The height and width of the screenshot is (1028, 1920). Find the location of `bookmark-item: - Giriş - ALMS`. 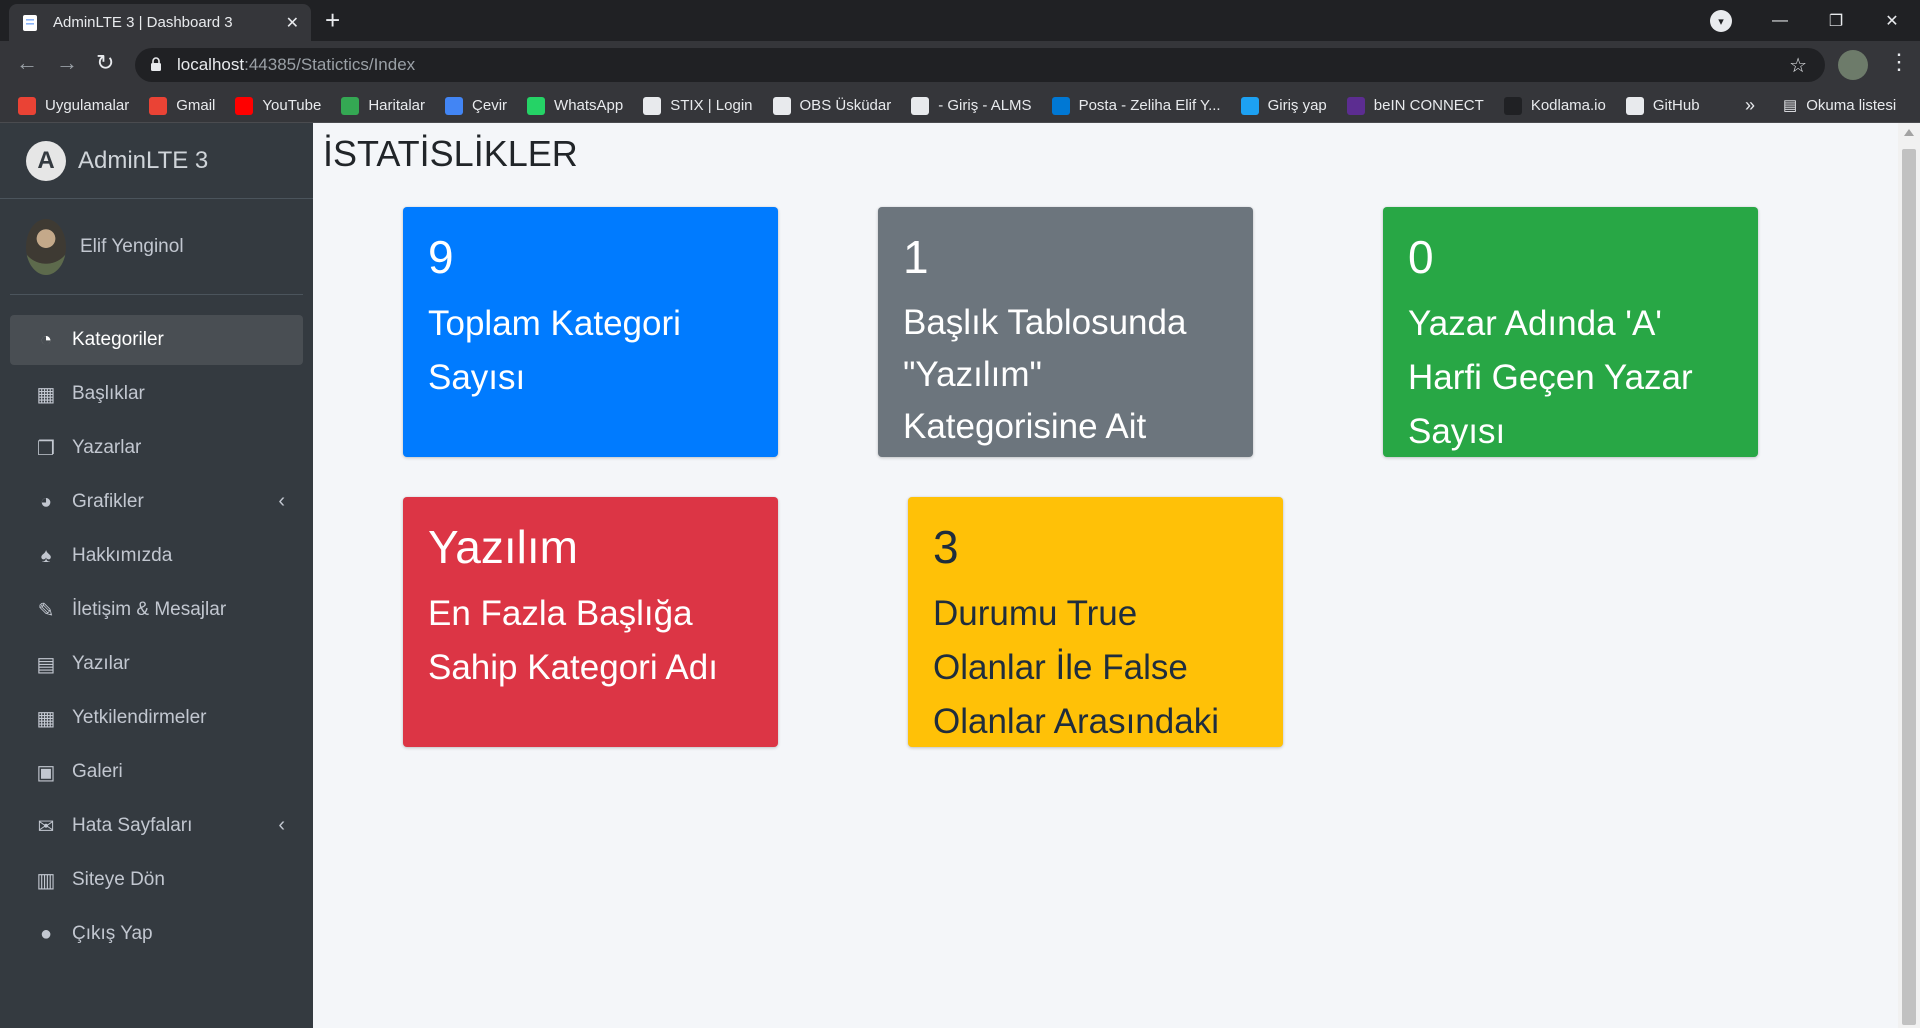

bookmark-item: - Giriş - ALMS is located at coordinates (971, 105).